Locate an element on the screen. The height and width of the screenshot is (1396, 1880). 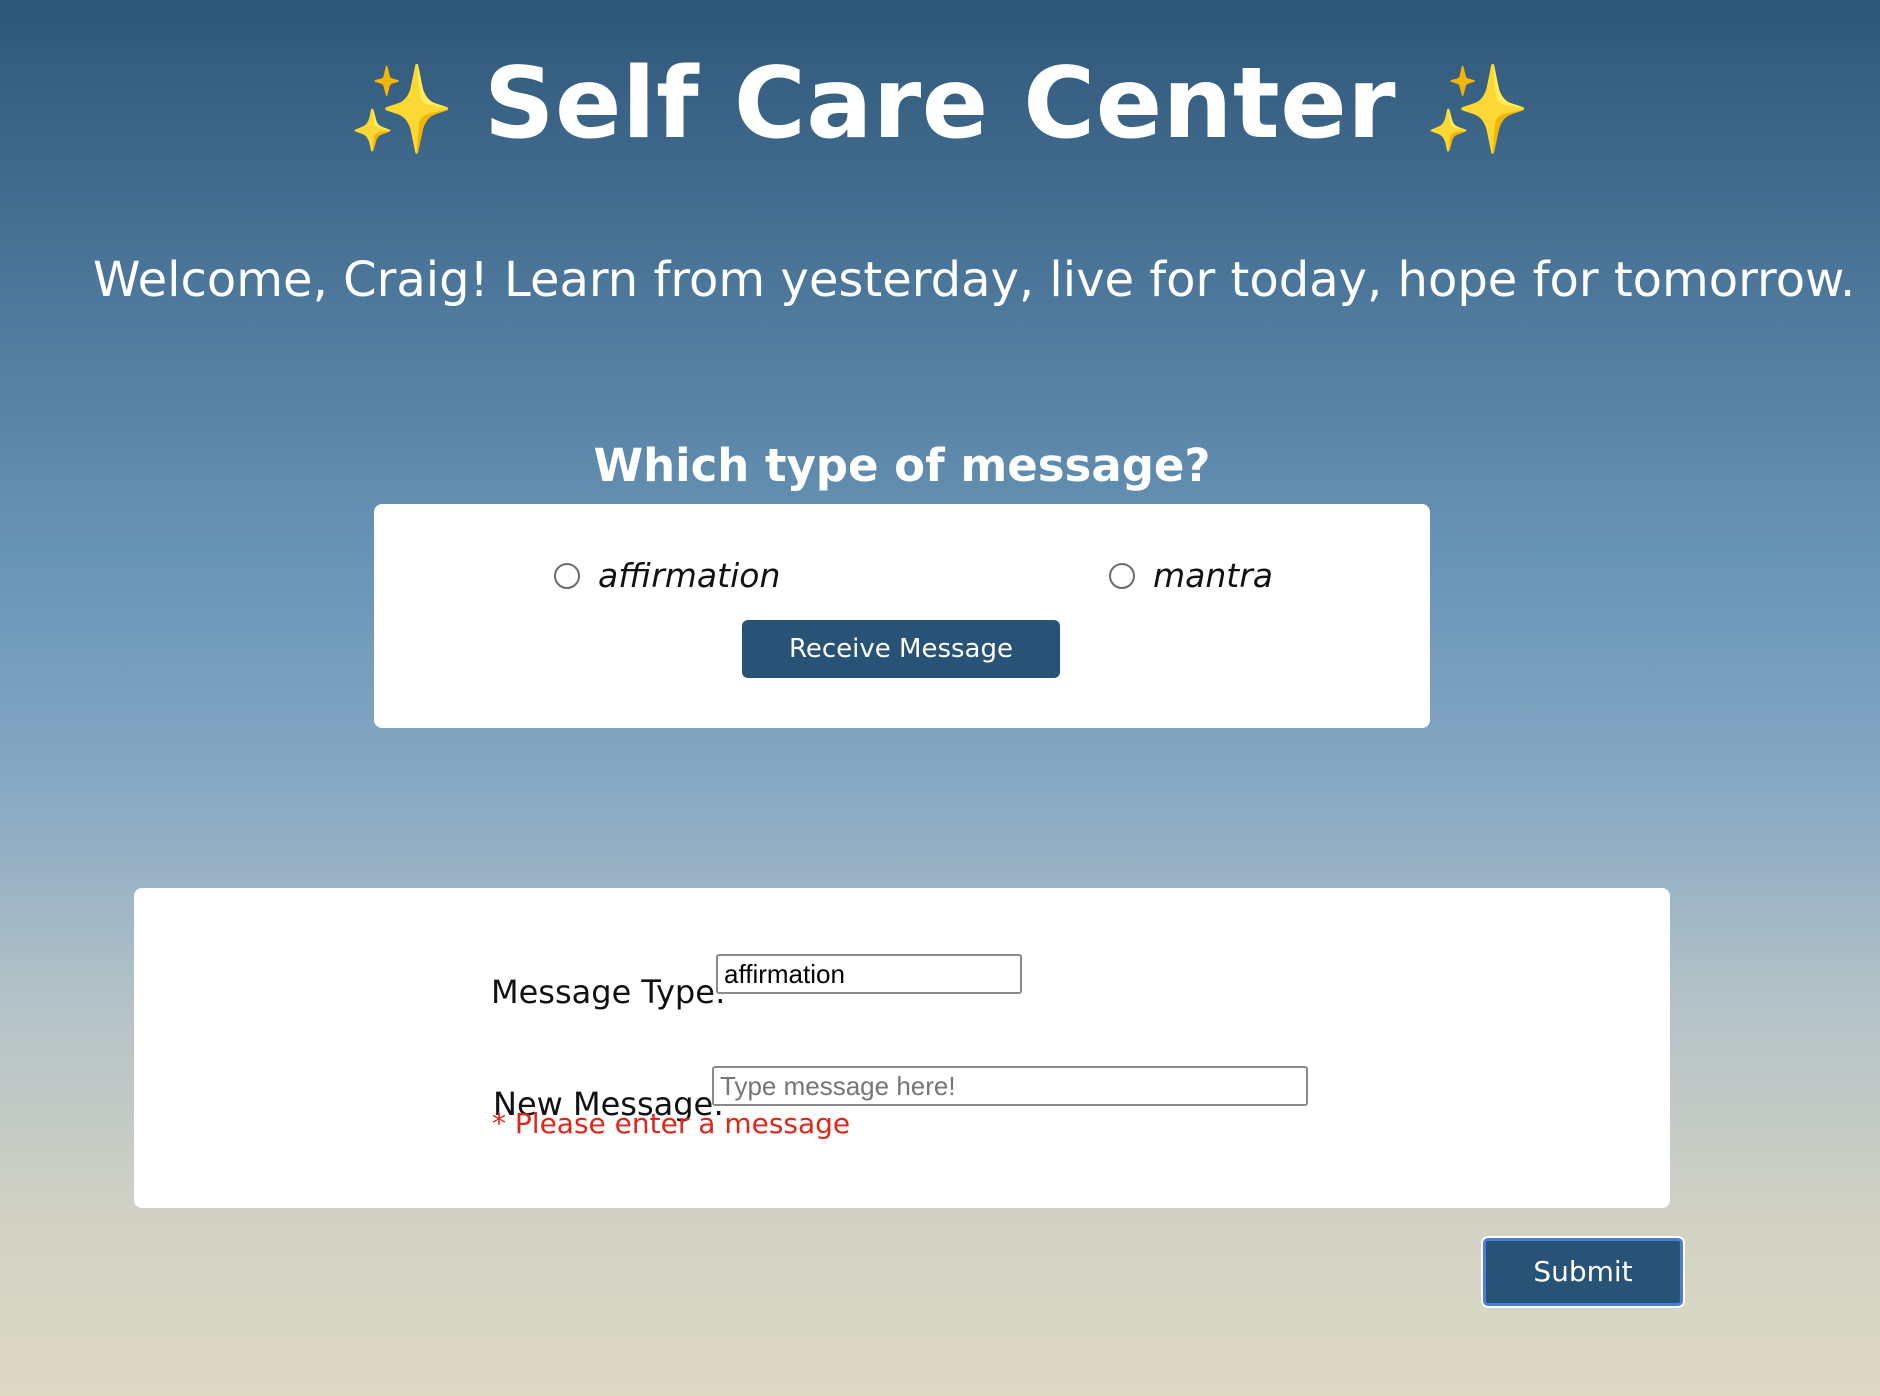
new-message-input: Type message here! is located at coordinates (1010, 1086).